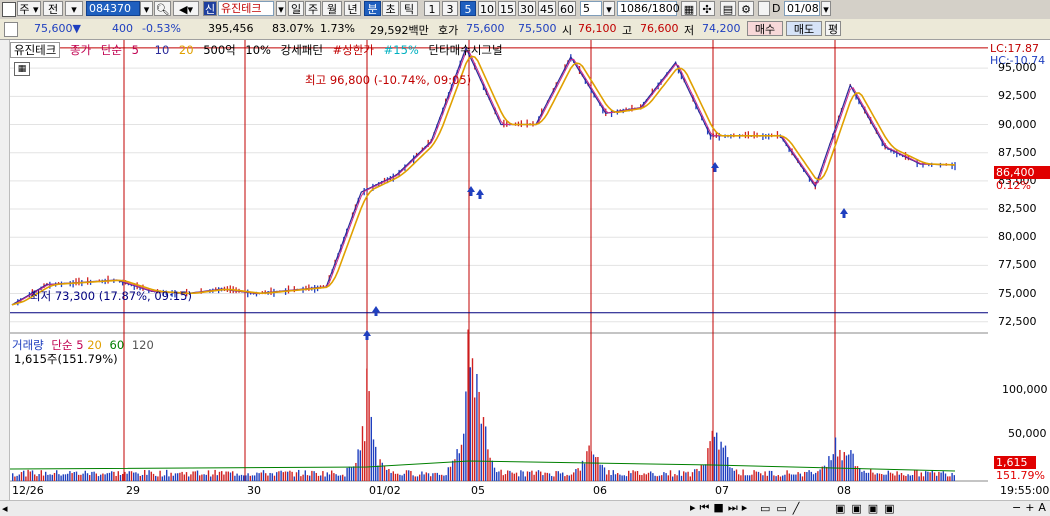 Image resolution: width=1050 pixels, height=516 pixels. Describe the element at coordinates (487, 8) in the screenshot. I see `minute-10-button: 10` at that location.